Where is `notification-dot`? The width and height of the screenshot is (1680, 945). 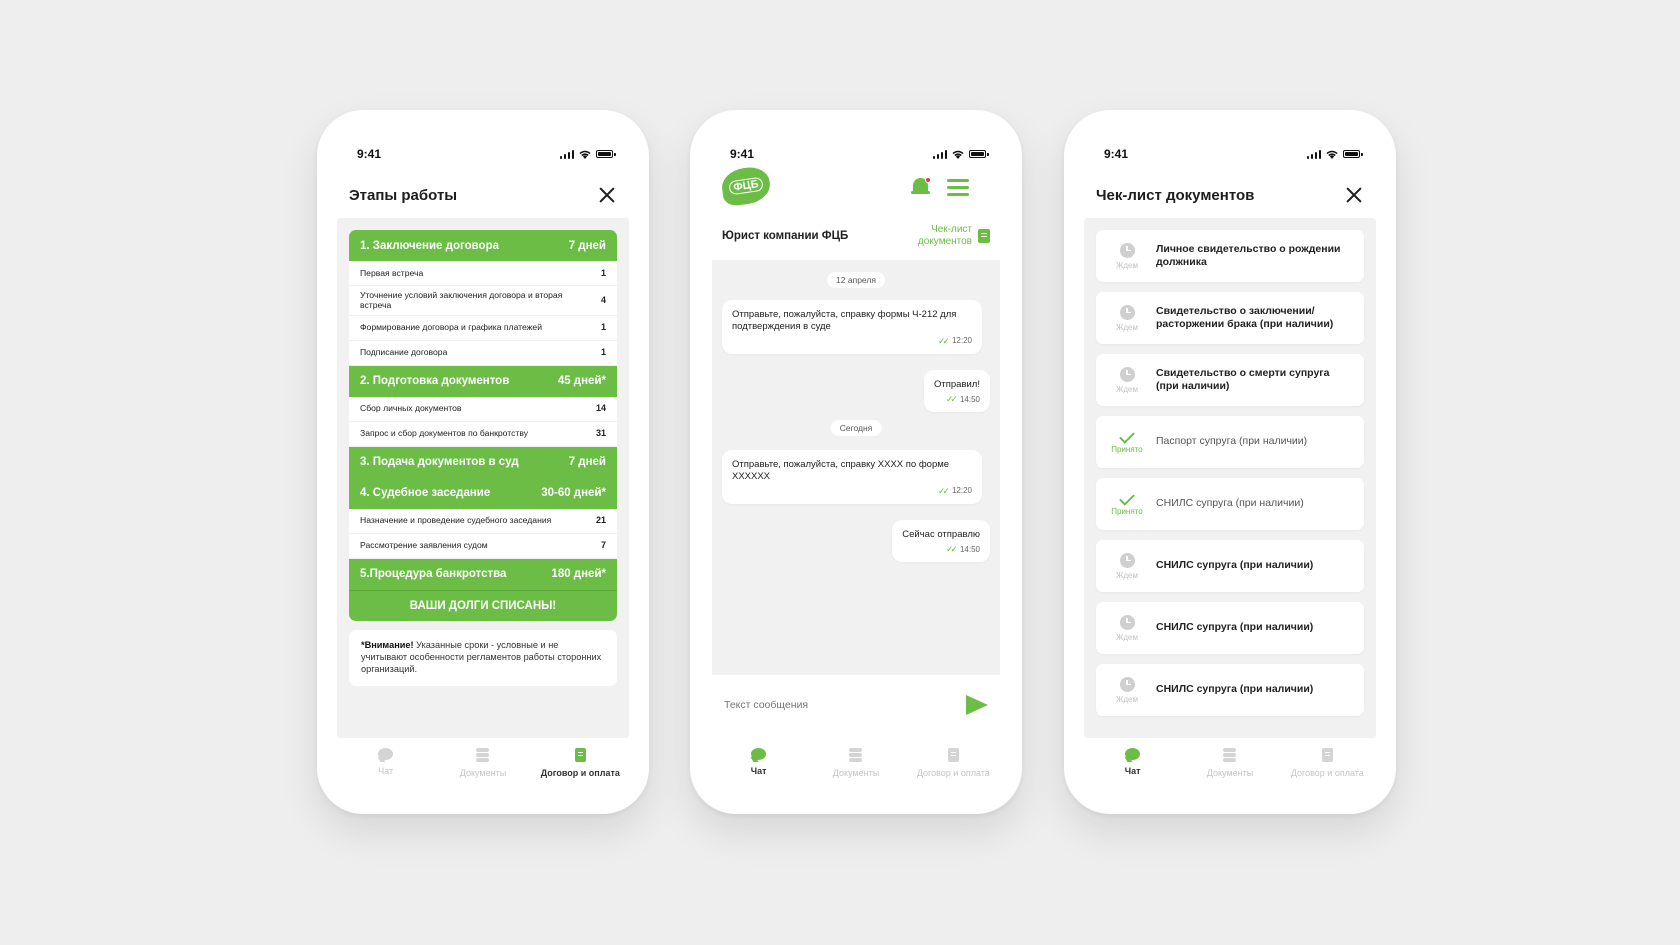 notification-dot is located at coordinates (928, 180).